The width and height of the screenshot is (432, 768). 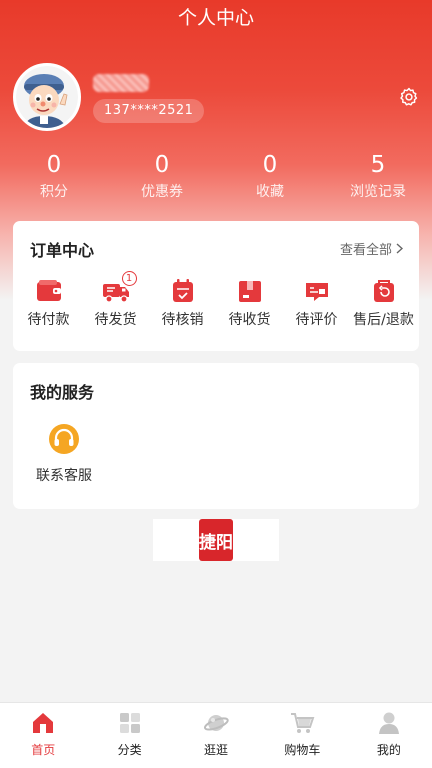 I want to click on planet-icon, so click(x=216, y=723).